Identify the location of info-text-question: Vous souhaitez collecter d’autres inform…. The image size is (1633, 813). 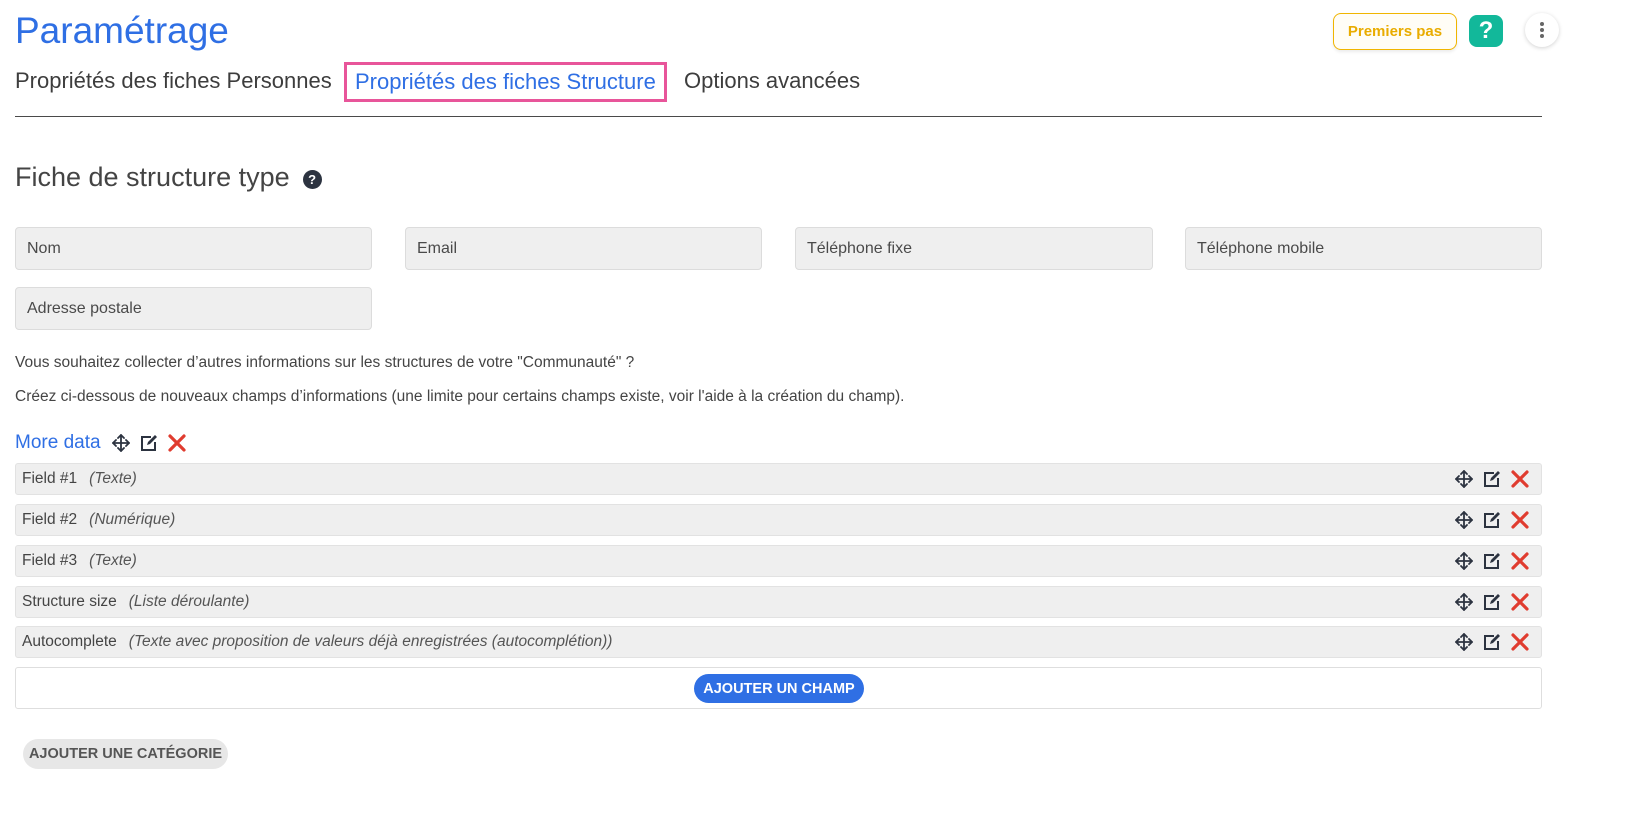
(325, 362).